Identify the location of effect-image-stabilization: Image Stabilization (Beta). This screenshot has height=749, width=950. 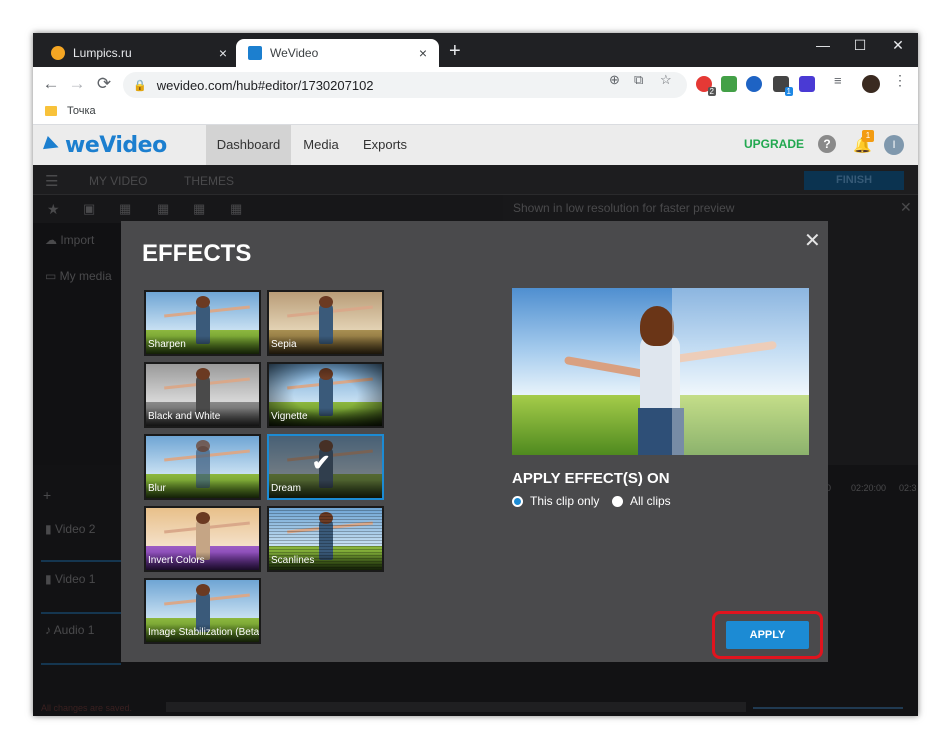
(202, 611).